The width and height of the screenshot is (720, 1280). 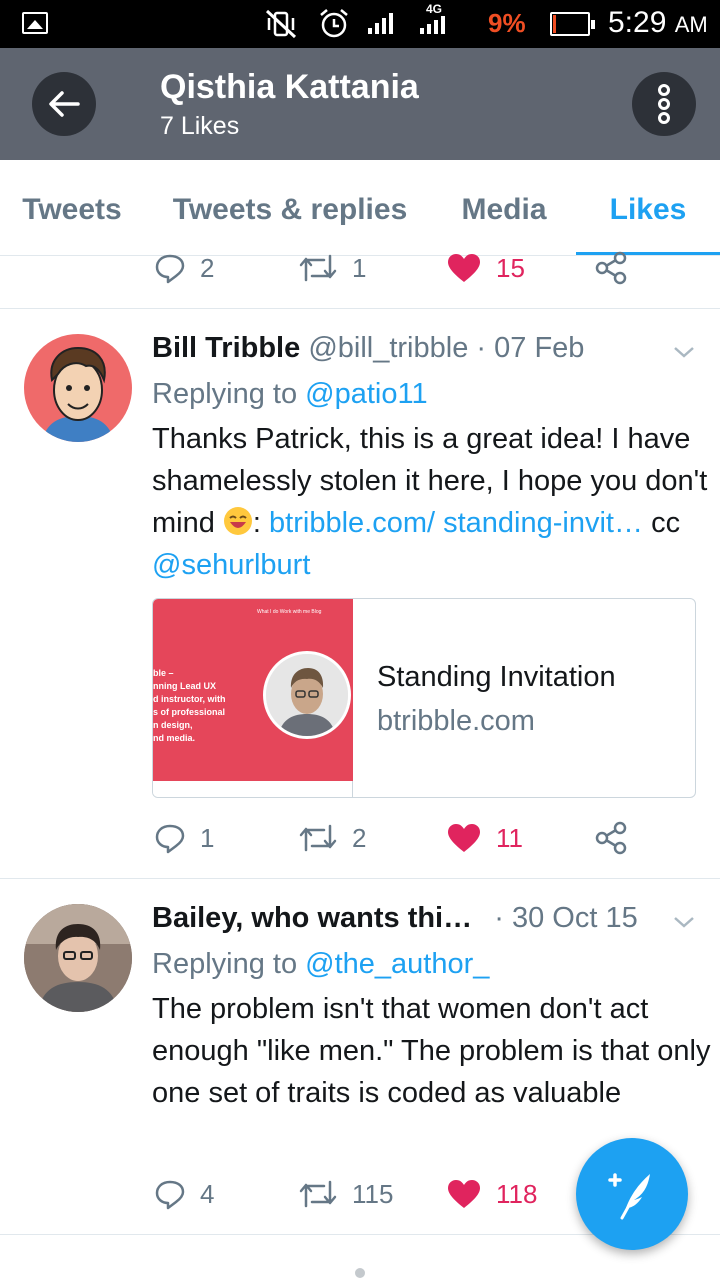 What do you see at coordinates (289, 87) in the screenshot?
I see `profile-name: Qisthia Kattania` at bounding box center [289, 87].